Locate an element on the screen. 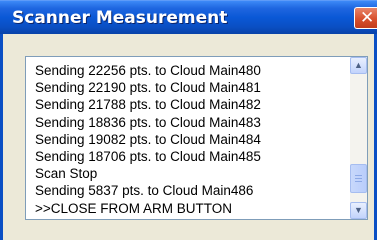  close-button: ✕ is located at coordinates (365, 18).